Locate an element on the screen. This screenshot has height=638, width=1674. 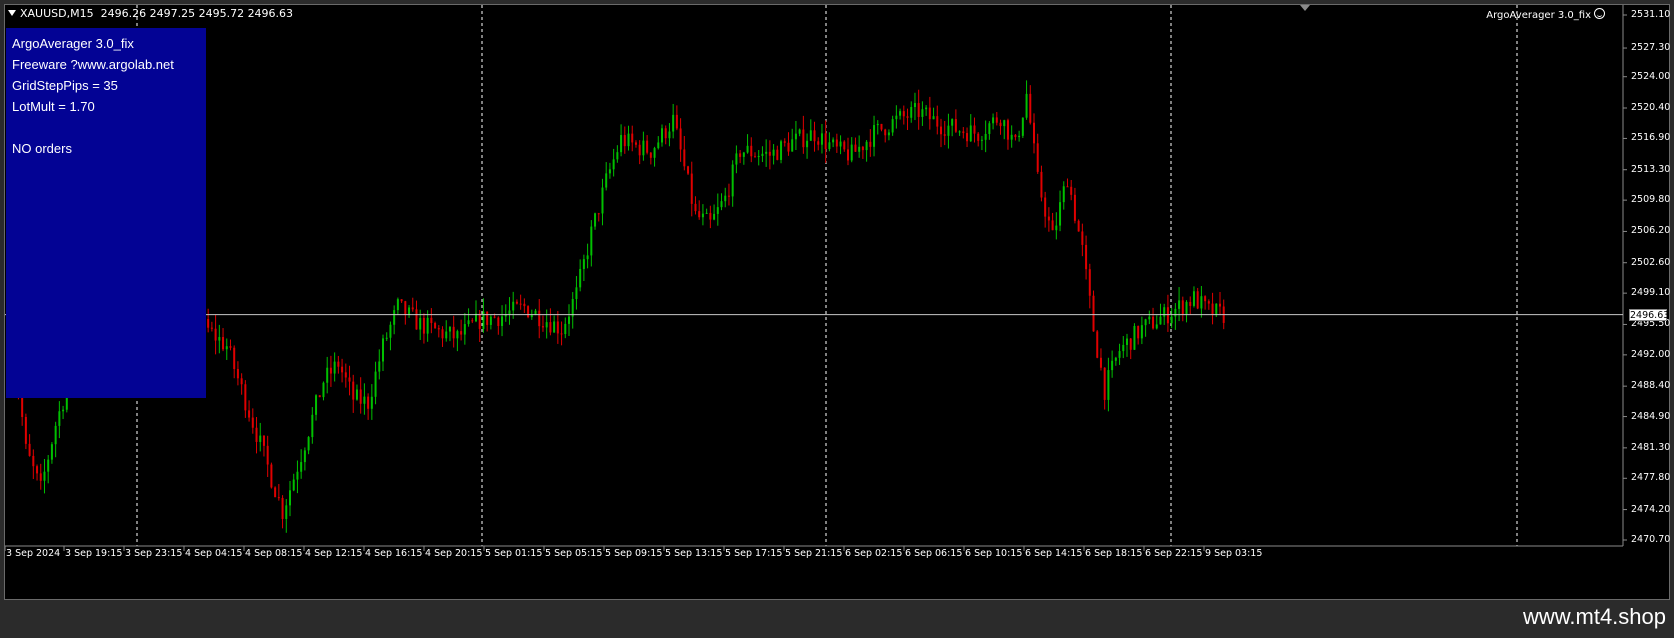
time-axis-label: 6 Sep 14:15 is located at coordinates (1054, 553).